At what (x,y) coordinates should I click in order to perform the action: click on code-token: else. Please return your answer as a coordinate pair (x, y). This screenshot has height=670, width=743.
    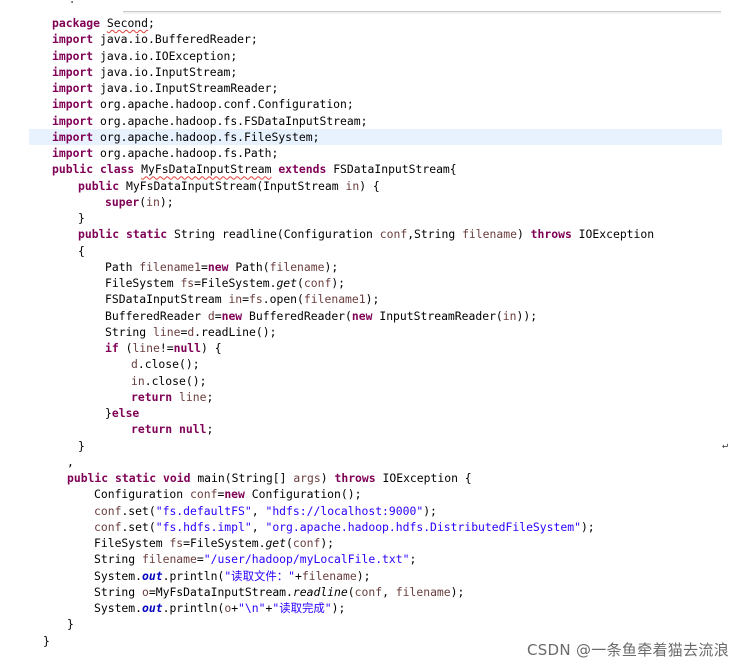
    Looking at the image, I should click on (125, 413).